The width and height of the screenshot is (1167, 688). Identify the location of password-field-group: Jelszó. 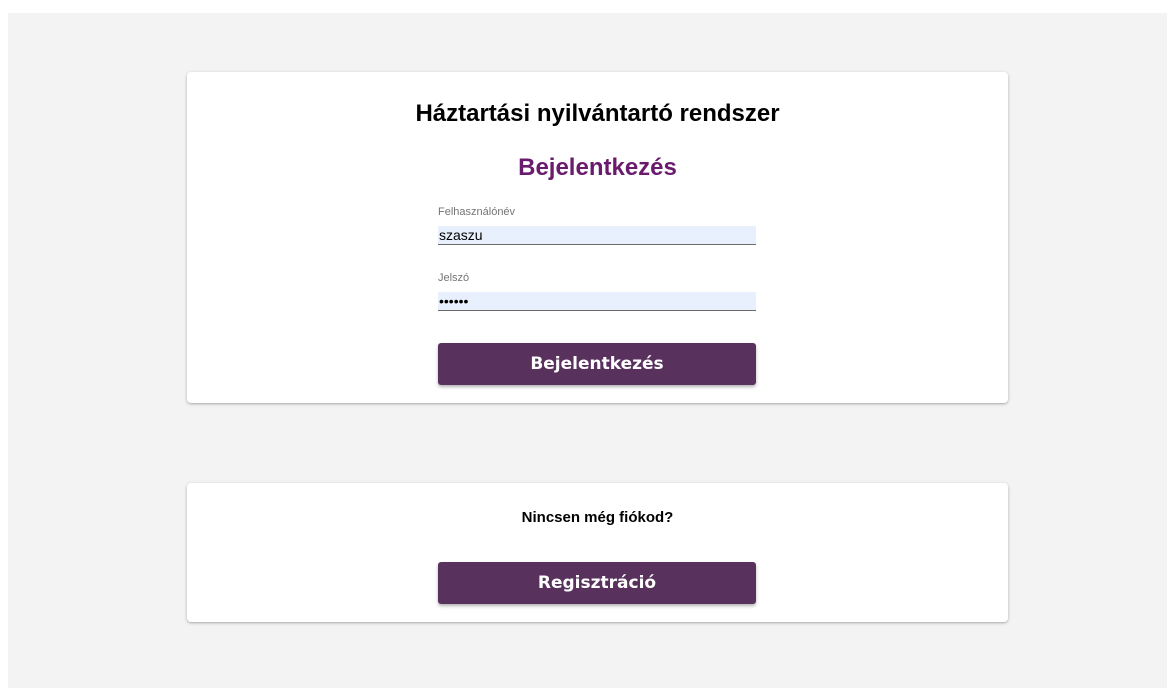
(597, 291).